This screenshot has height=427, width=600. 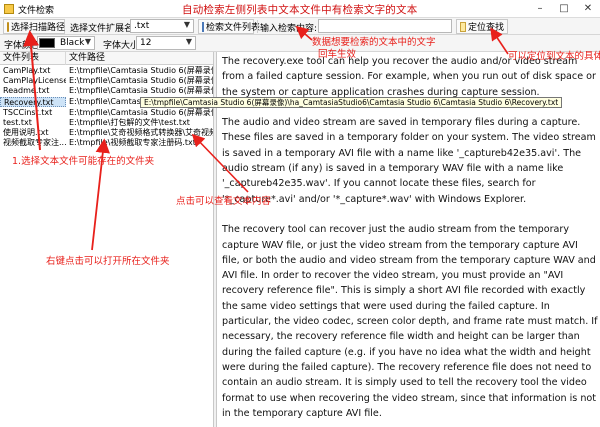 What do you see at coordinates (22, 46) in the screenshot?
I see `font-color-label: 字体颜色` at bounding box center [22, 46].